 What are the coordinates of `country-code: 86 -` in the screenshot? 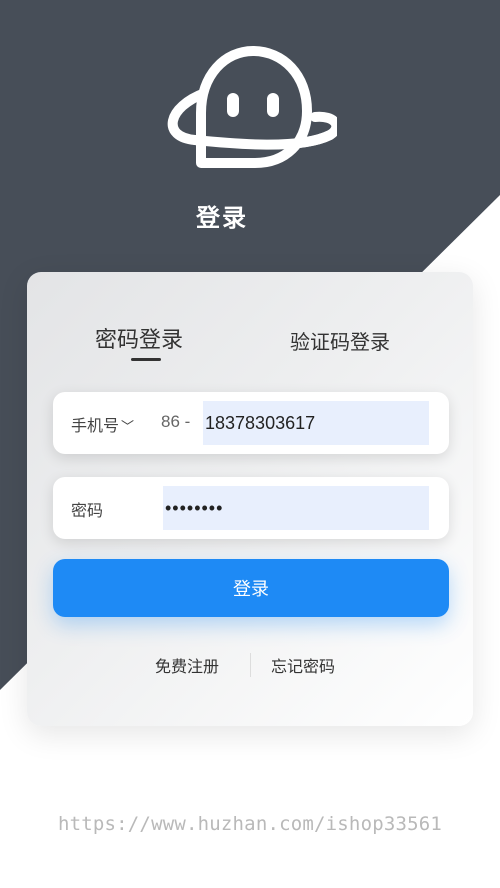 It's located at (176, 421).